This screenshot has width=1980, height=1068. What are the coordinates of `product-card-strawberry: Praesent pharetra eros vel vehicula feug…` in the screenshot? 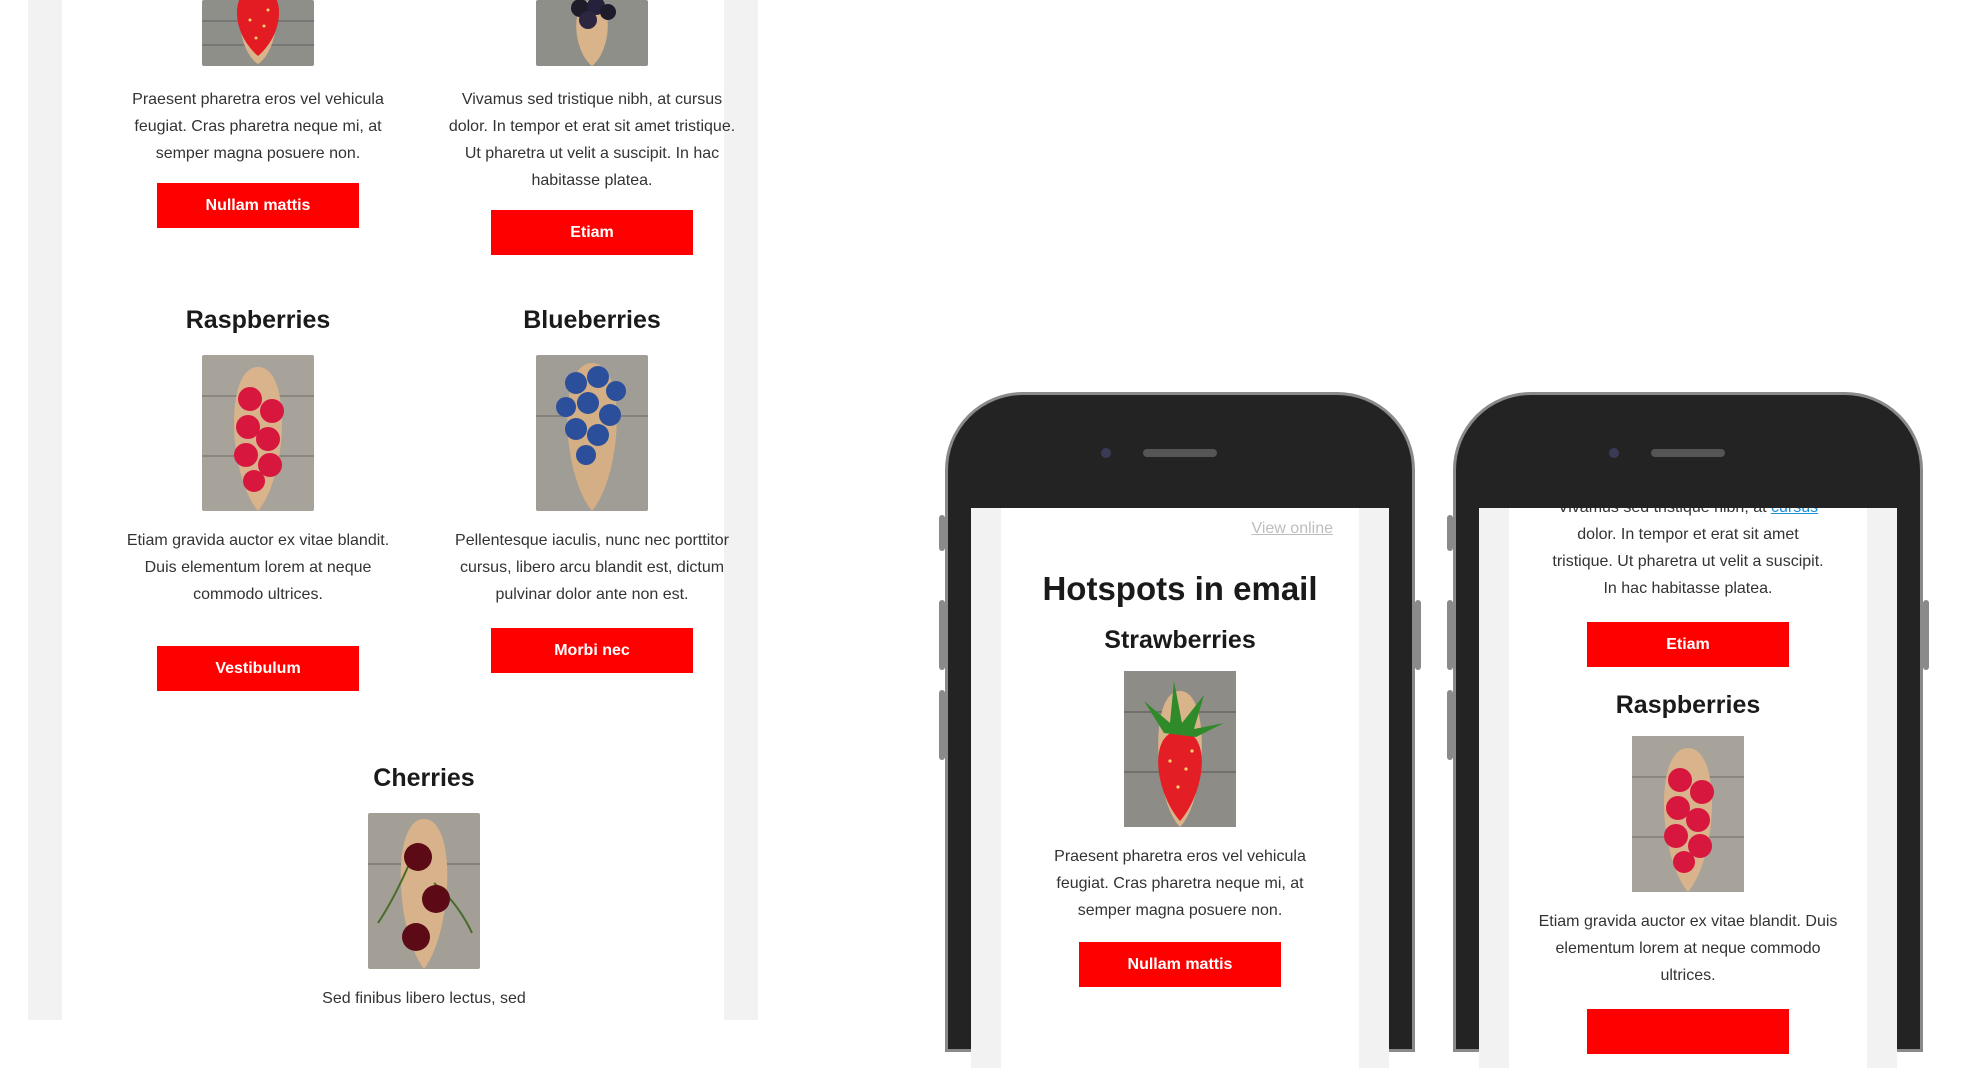 It's located at (258, 114).